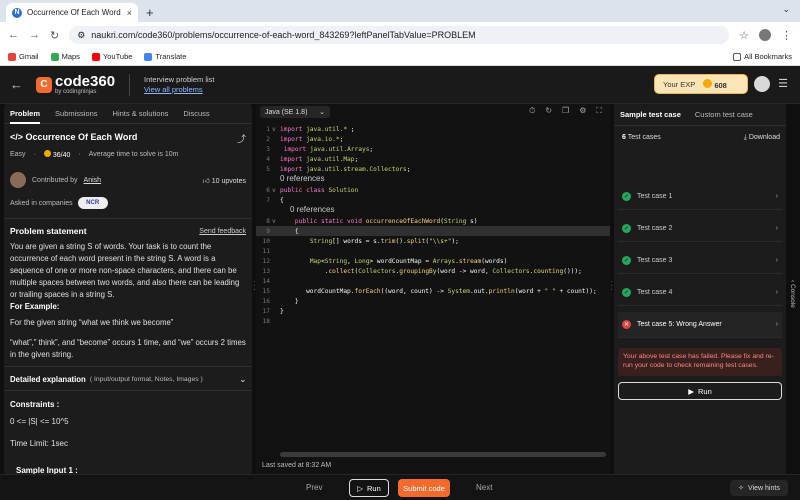  Describe the element at coordinates (786, 9) in the screenshot. I see `tab-search-chevron-icon: ⌄` at that location.